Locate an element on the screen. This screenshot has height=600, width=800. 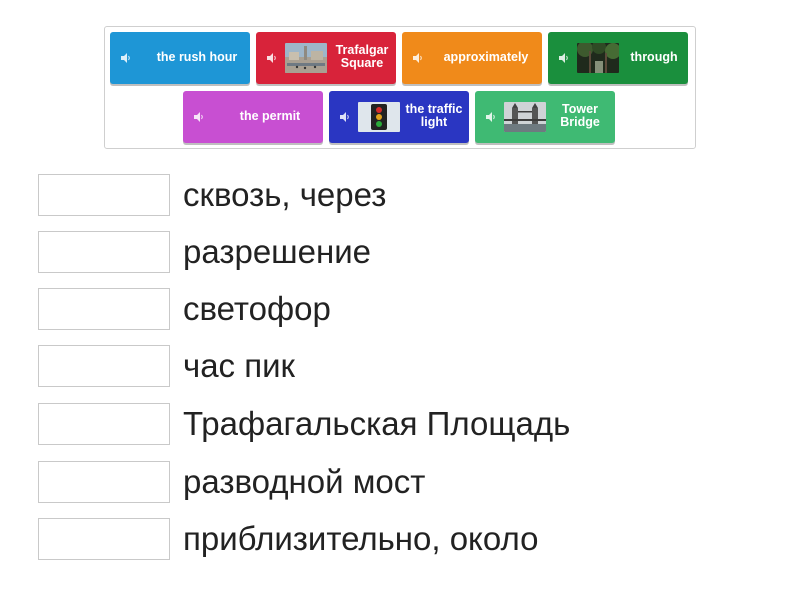
tile-label: Tower Bridge is located at coordinates (580, 115).